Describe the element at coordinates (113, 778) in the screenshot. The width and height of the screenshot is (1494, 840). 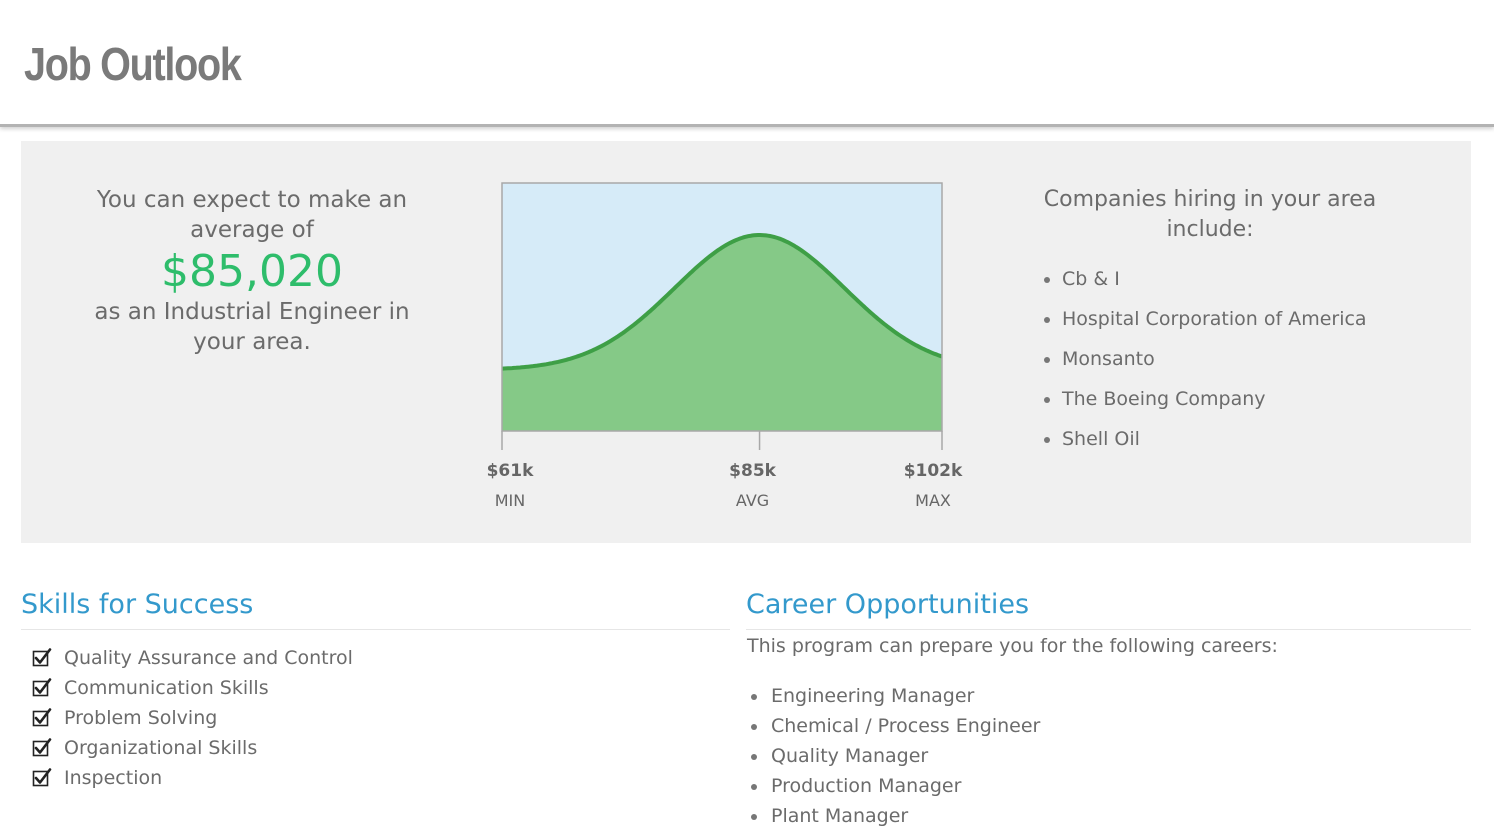
I see `skill-label: Inspection` at that location.